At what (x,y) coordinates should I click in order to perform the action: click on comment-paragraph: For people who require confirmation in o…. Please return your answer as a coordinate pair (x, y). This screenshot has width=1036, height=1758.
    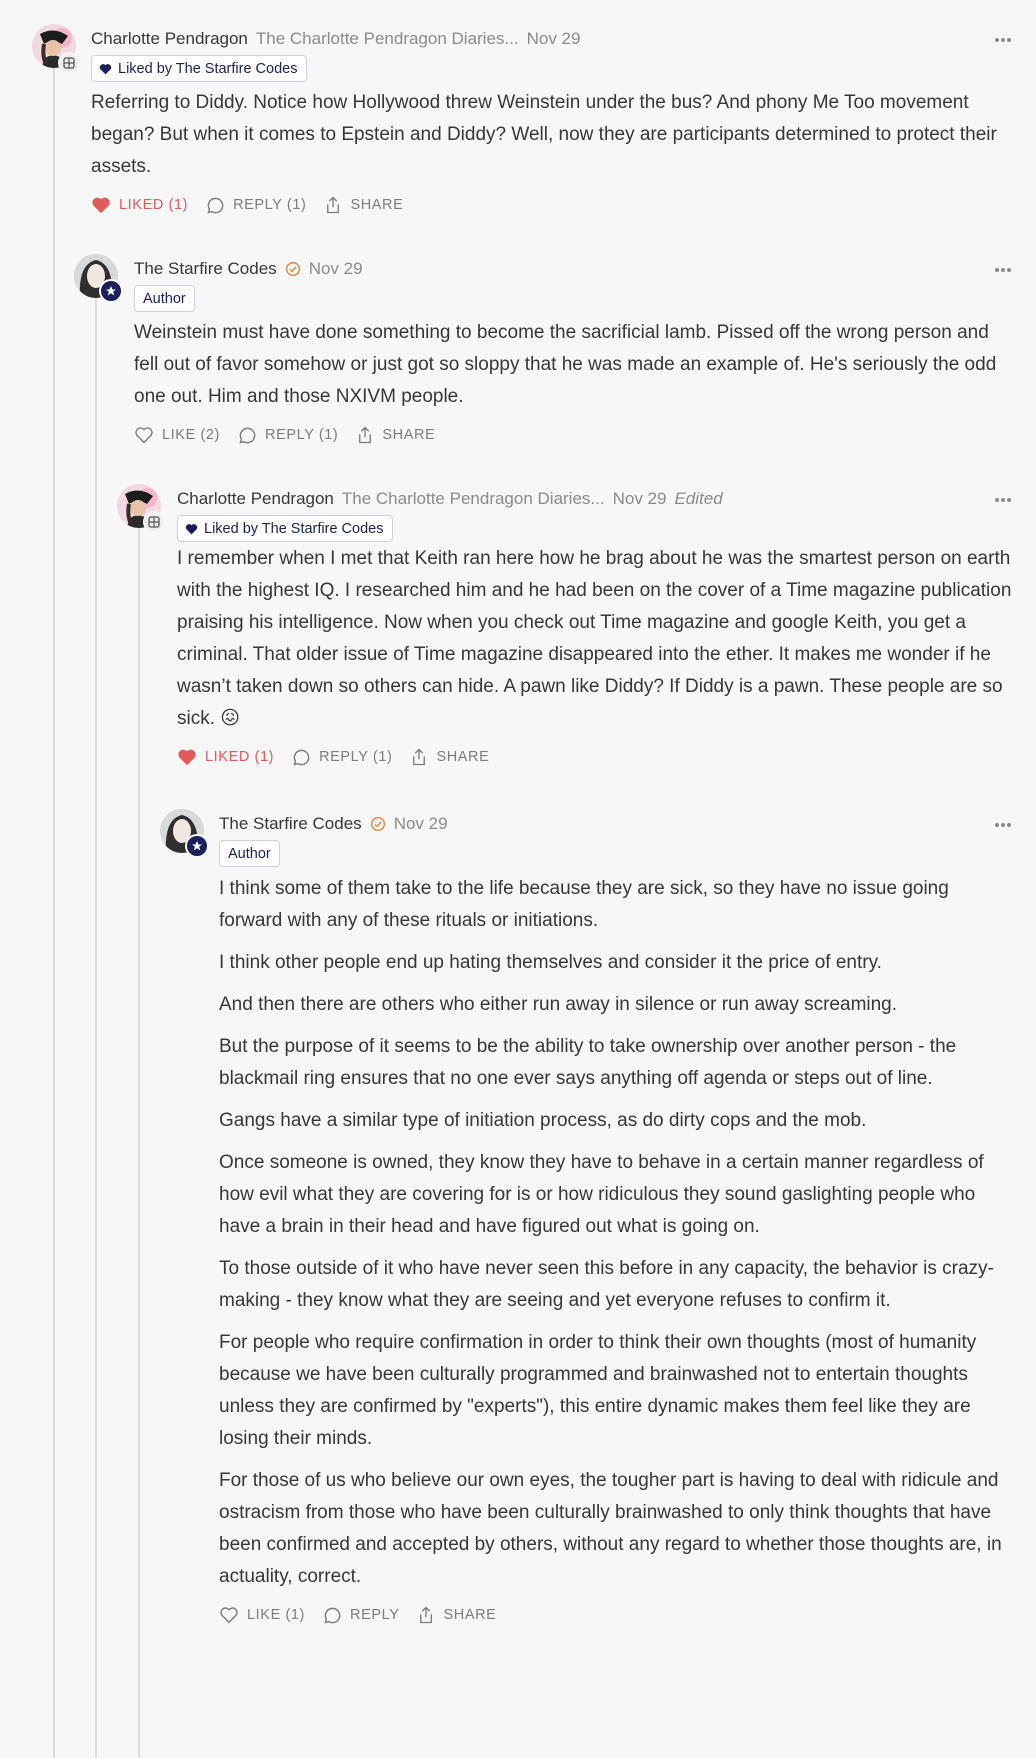
    Looking at the image, I should click on (598, 1390).